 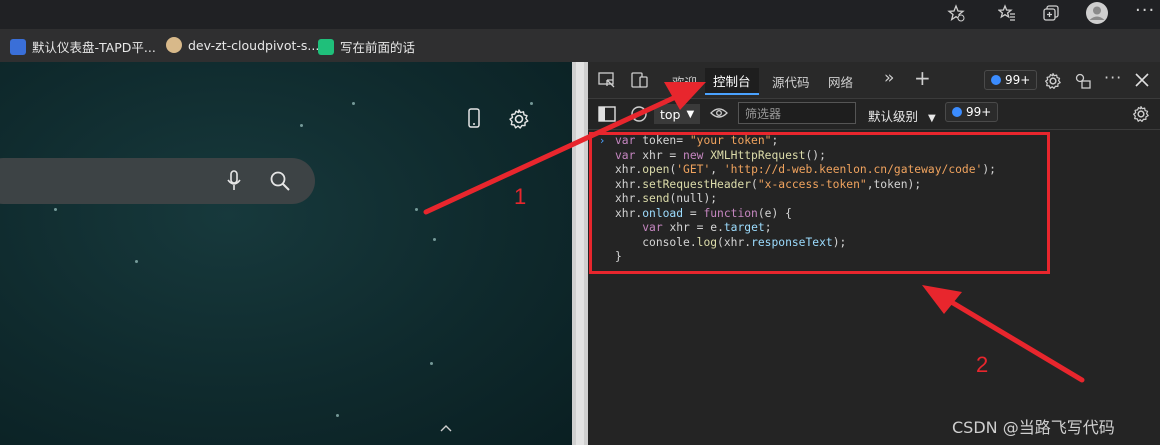 I want to click on annotation-arrow-1-shaft, so click(x=553, y=153).